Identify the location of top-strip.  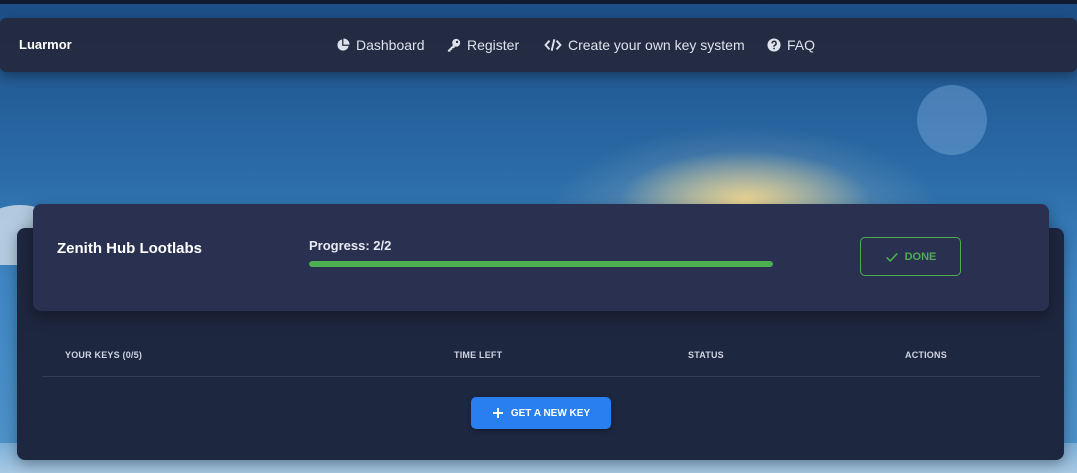
(538, 2).